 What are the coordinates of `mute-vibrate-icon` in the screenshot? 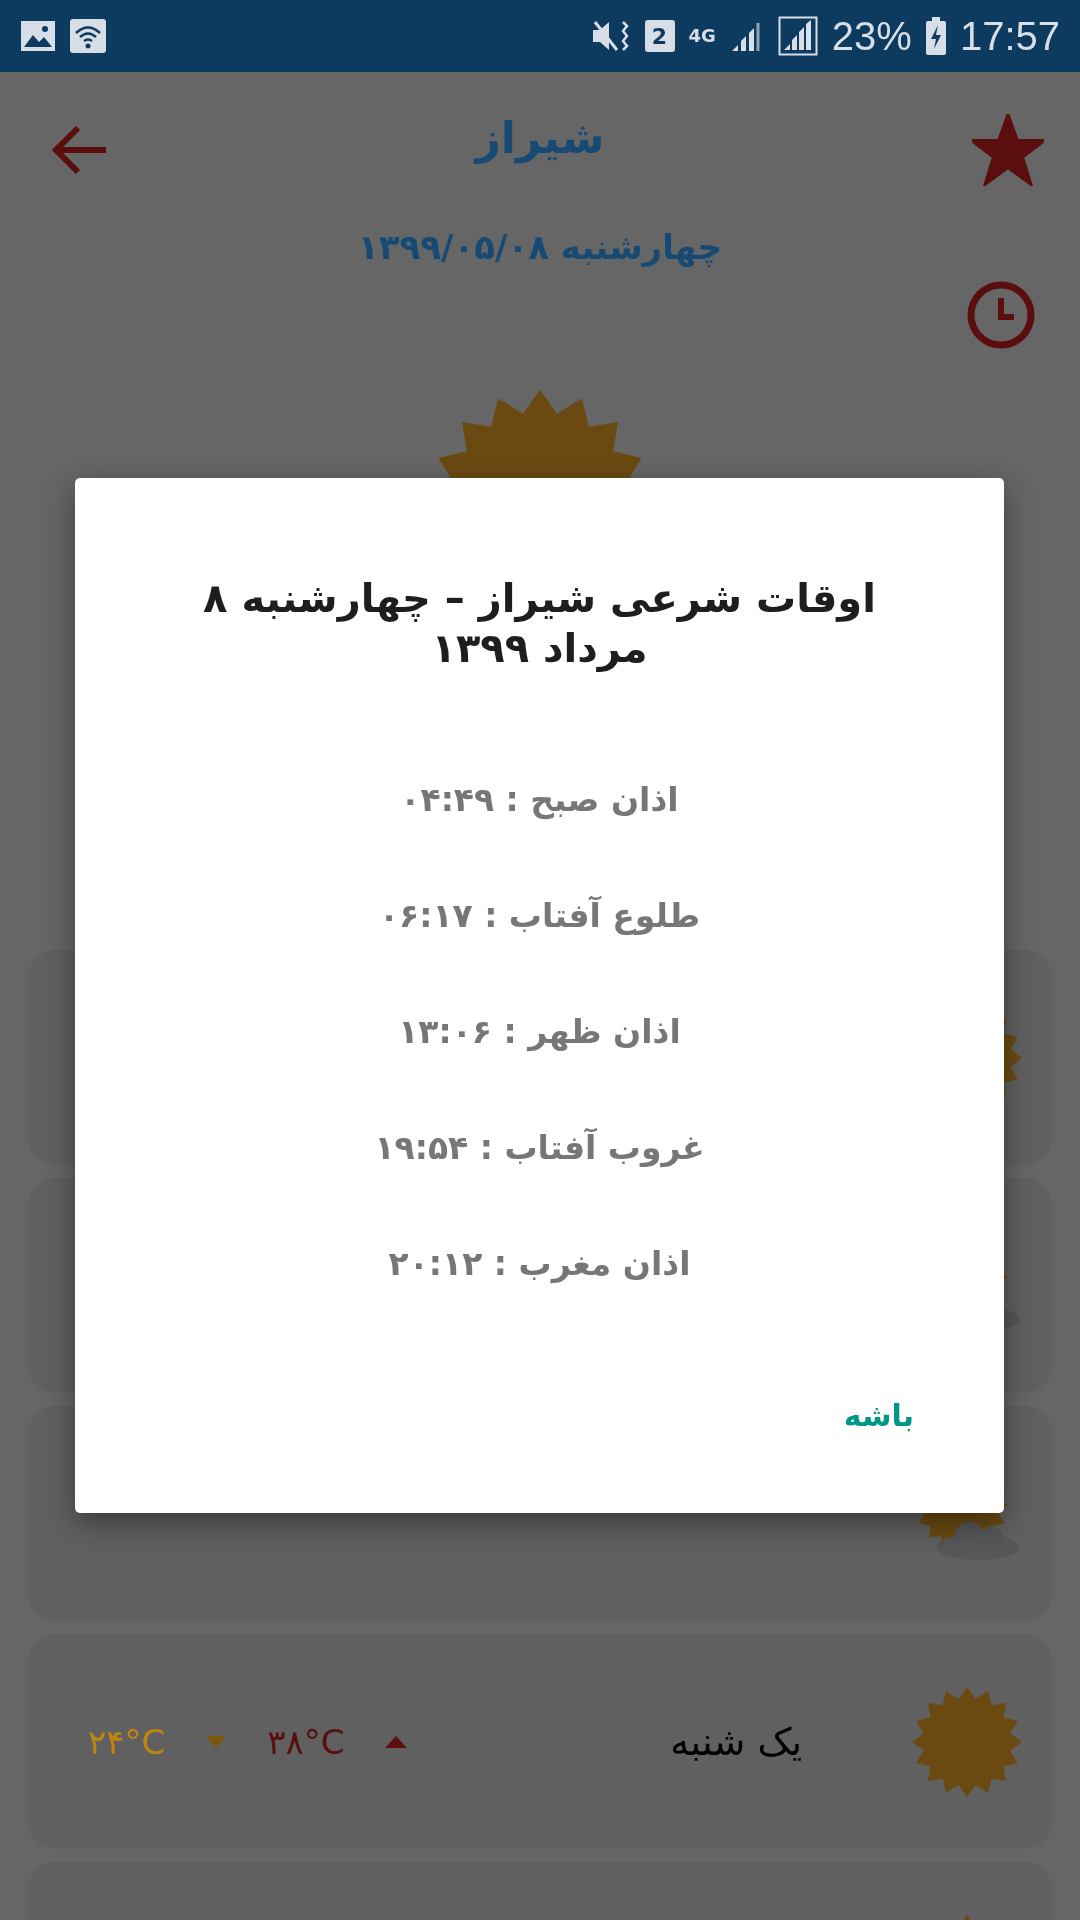 It's located at (610, 36).